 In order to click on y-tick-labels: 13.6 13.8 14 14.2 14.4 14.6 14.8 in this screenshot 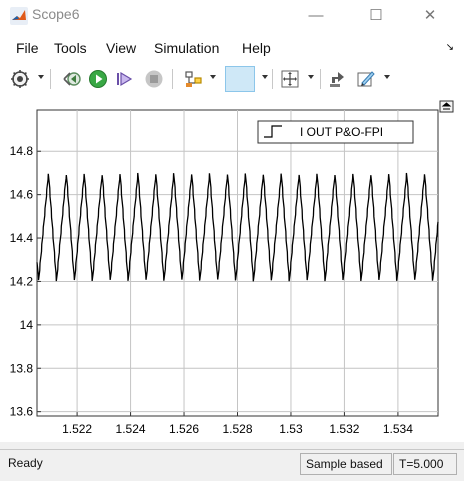, I will do `click(22, 281)`.